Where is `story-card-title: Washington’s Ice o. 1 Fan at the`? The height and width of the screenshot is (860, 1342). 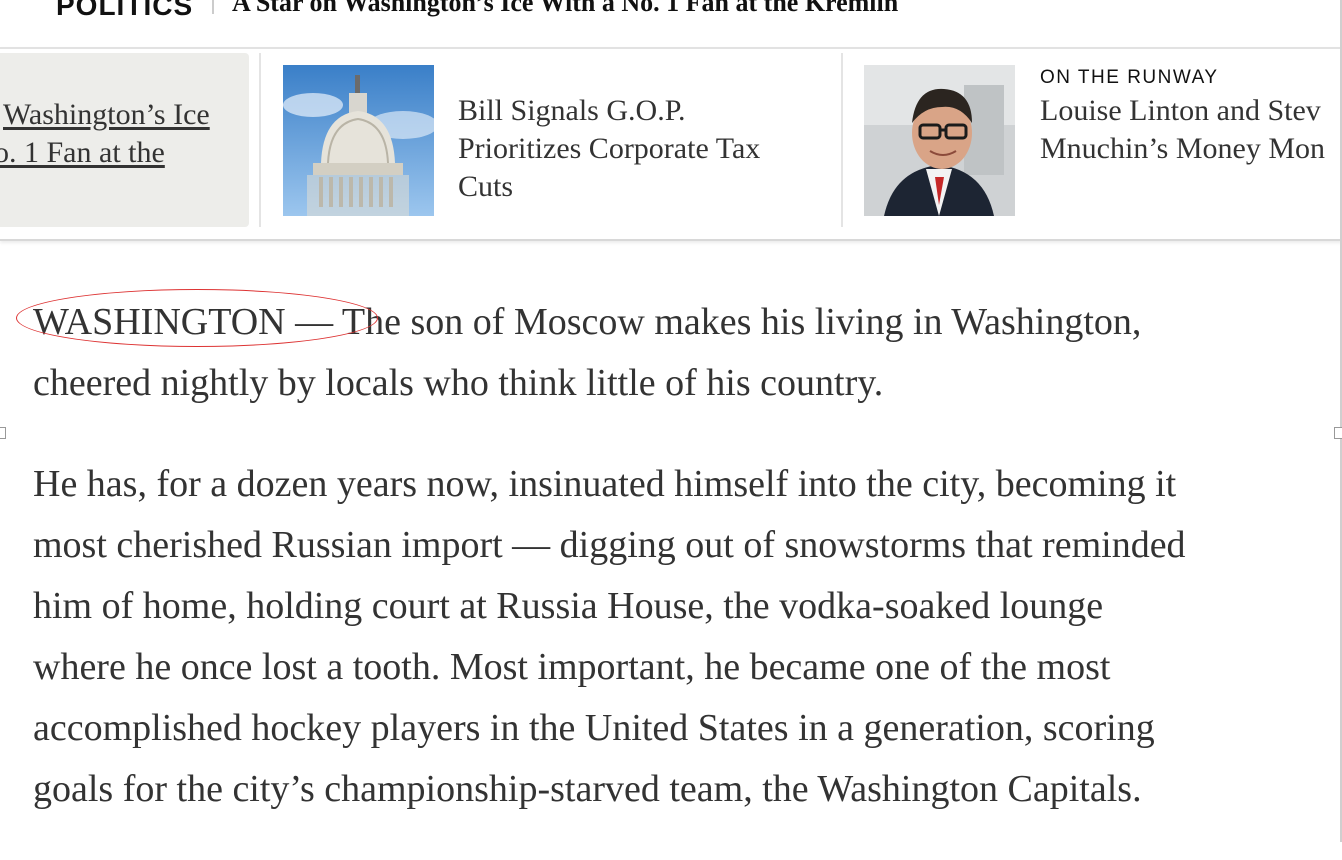 story-card-title: Washington’s Ice o. 1 Fan at the is located at coordinates (128, 134).